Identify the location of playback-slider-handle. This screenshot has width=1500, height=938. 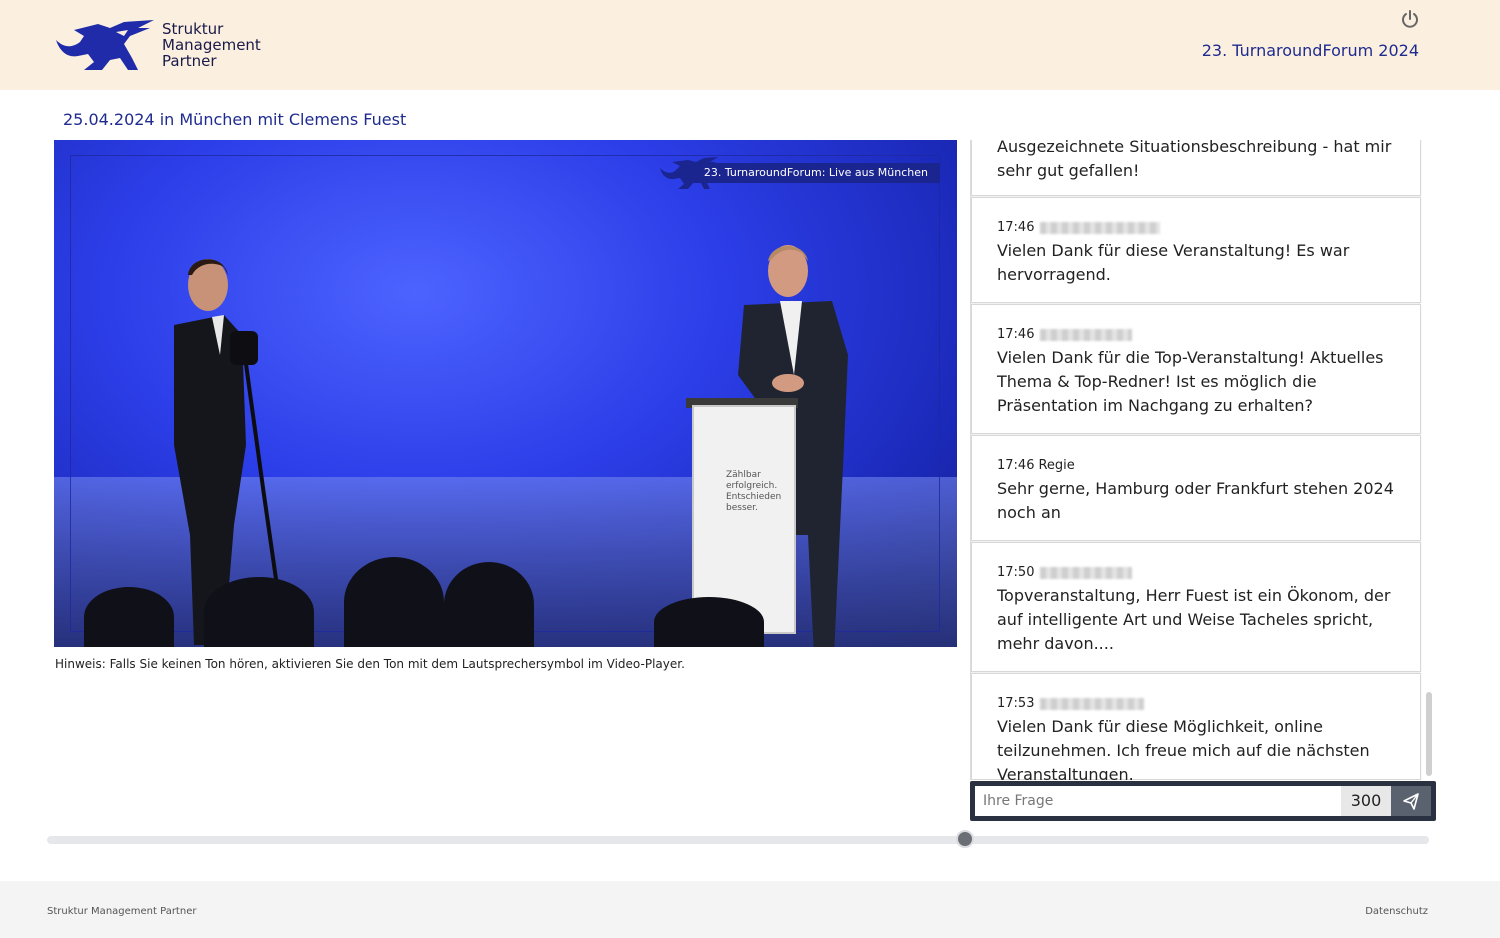
(964, 839).